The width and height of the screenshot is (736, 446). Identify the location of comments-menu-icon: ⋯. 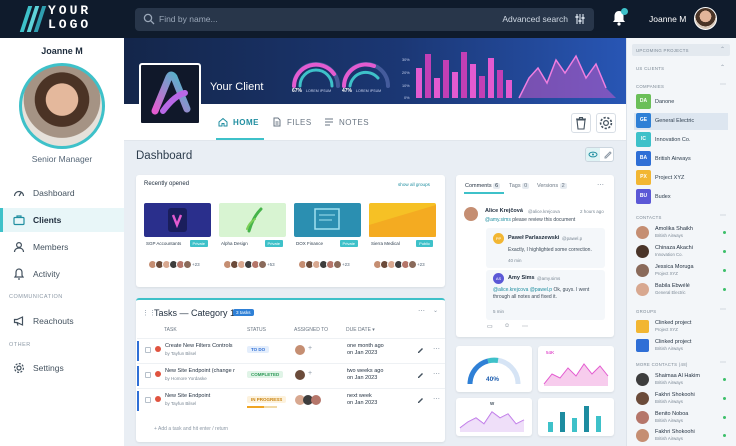
(600, 185).